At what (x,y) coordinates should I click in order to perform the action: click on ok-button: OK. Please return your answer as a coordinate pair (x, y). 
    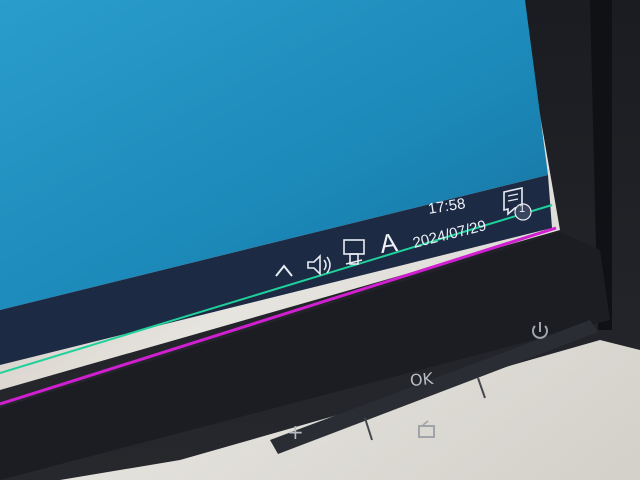
    Looking at the image, I should click on (421, 379).